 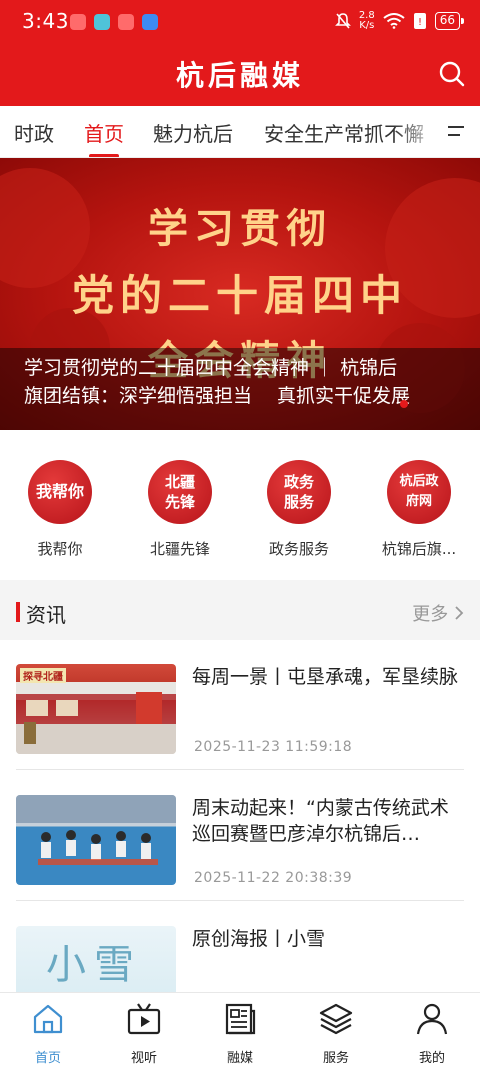 I want to click on more-link: 更多, so click(x=438, y=613).